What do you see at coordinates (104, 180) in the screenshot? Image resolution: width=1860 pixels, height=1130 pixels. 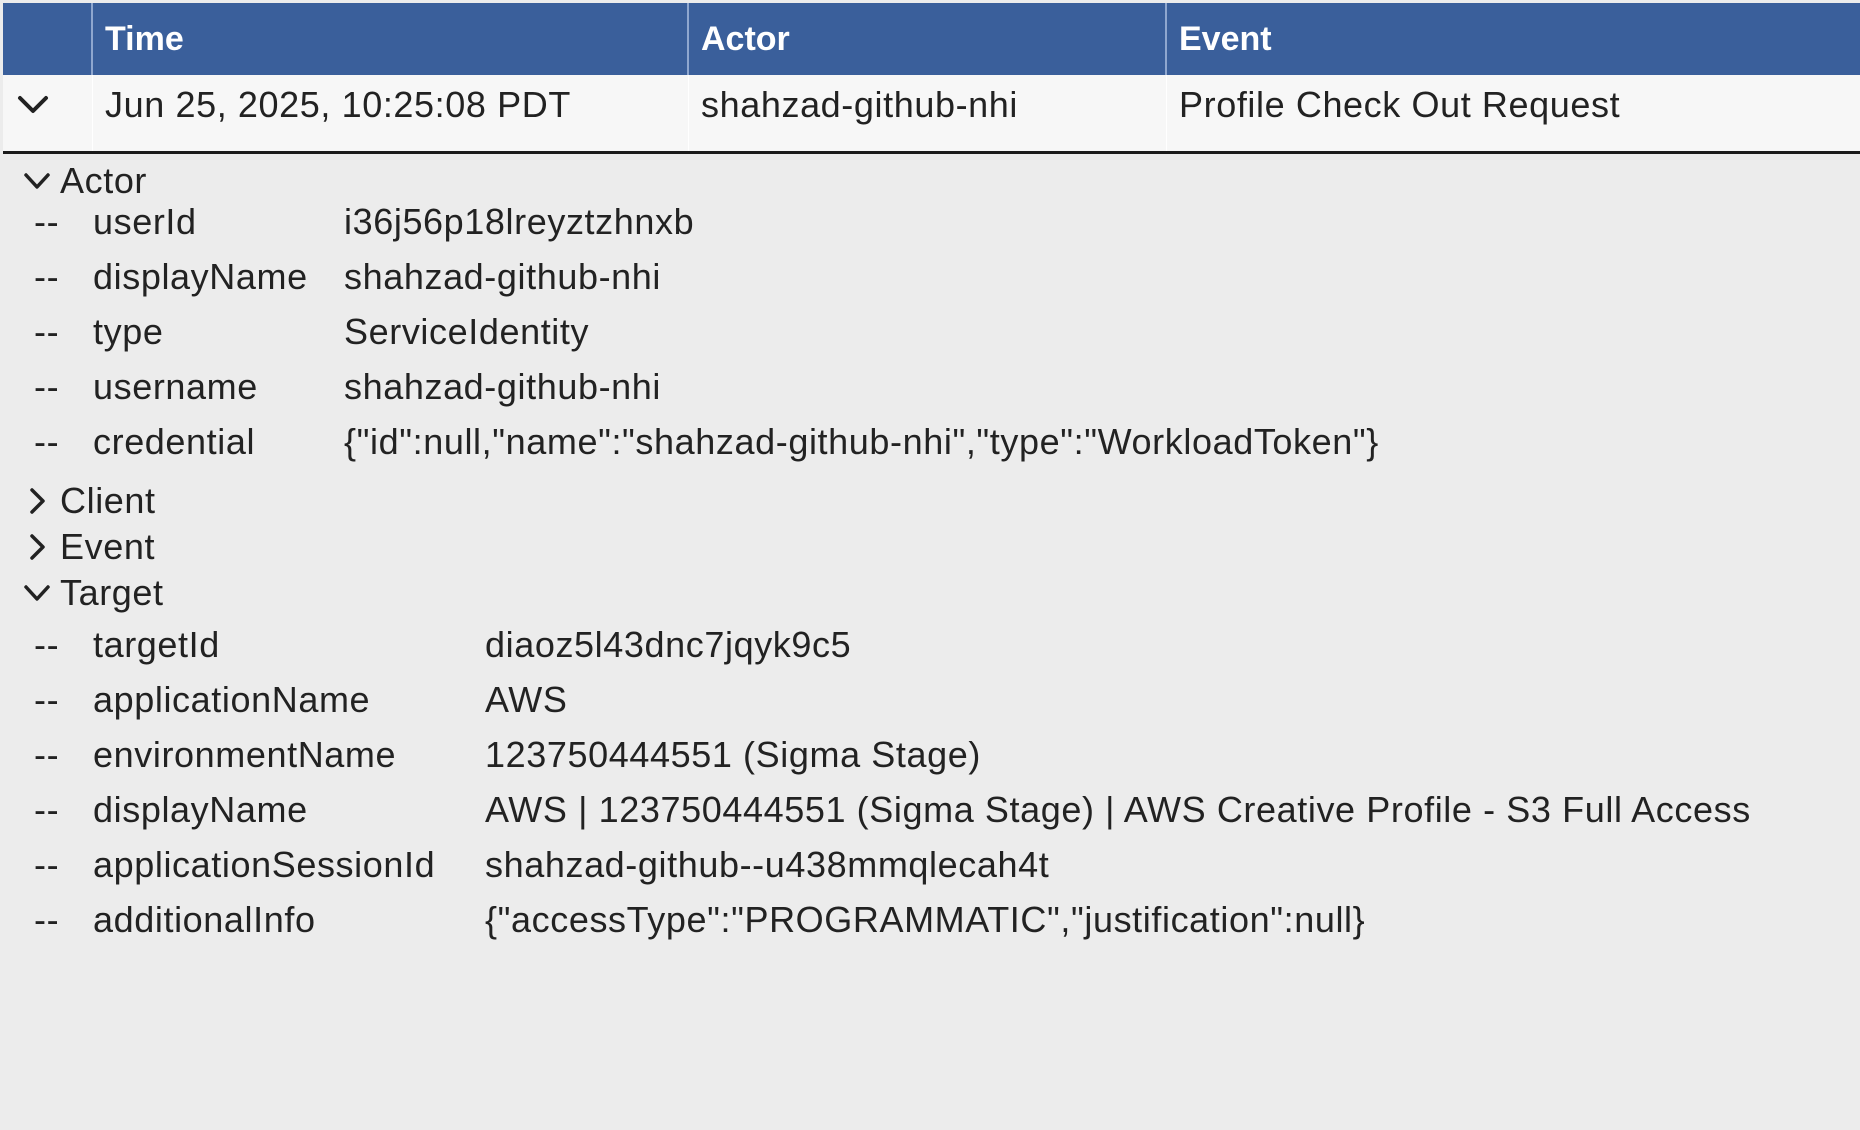 I see `section-actor-label: Actor` at bounding box center [104, 180].